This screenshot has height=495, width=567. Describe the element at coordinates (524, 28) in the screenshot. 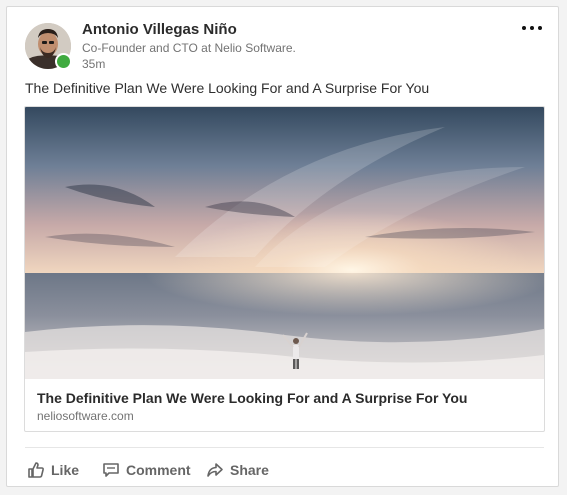

I see `more-horizontal-icon` at that location.